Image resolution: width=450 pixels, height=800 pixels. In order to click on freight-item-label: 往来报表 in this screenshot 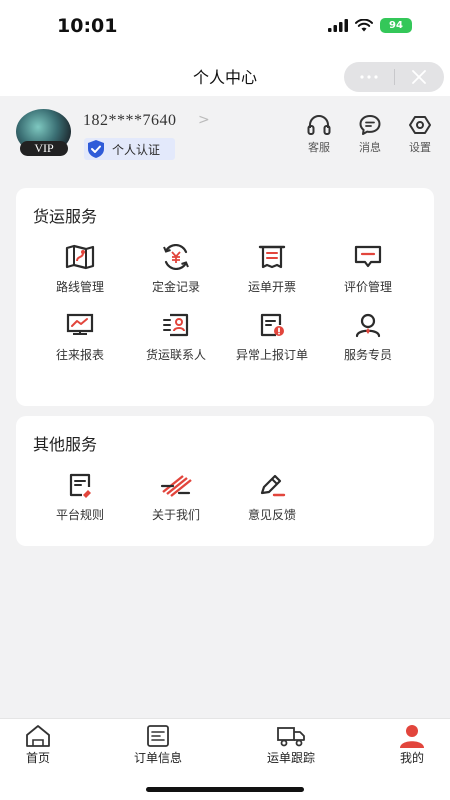, I will do `click(79, 355)`.